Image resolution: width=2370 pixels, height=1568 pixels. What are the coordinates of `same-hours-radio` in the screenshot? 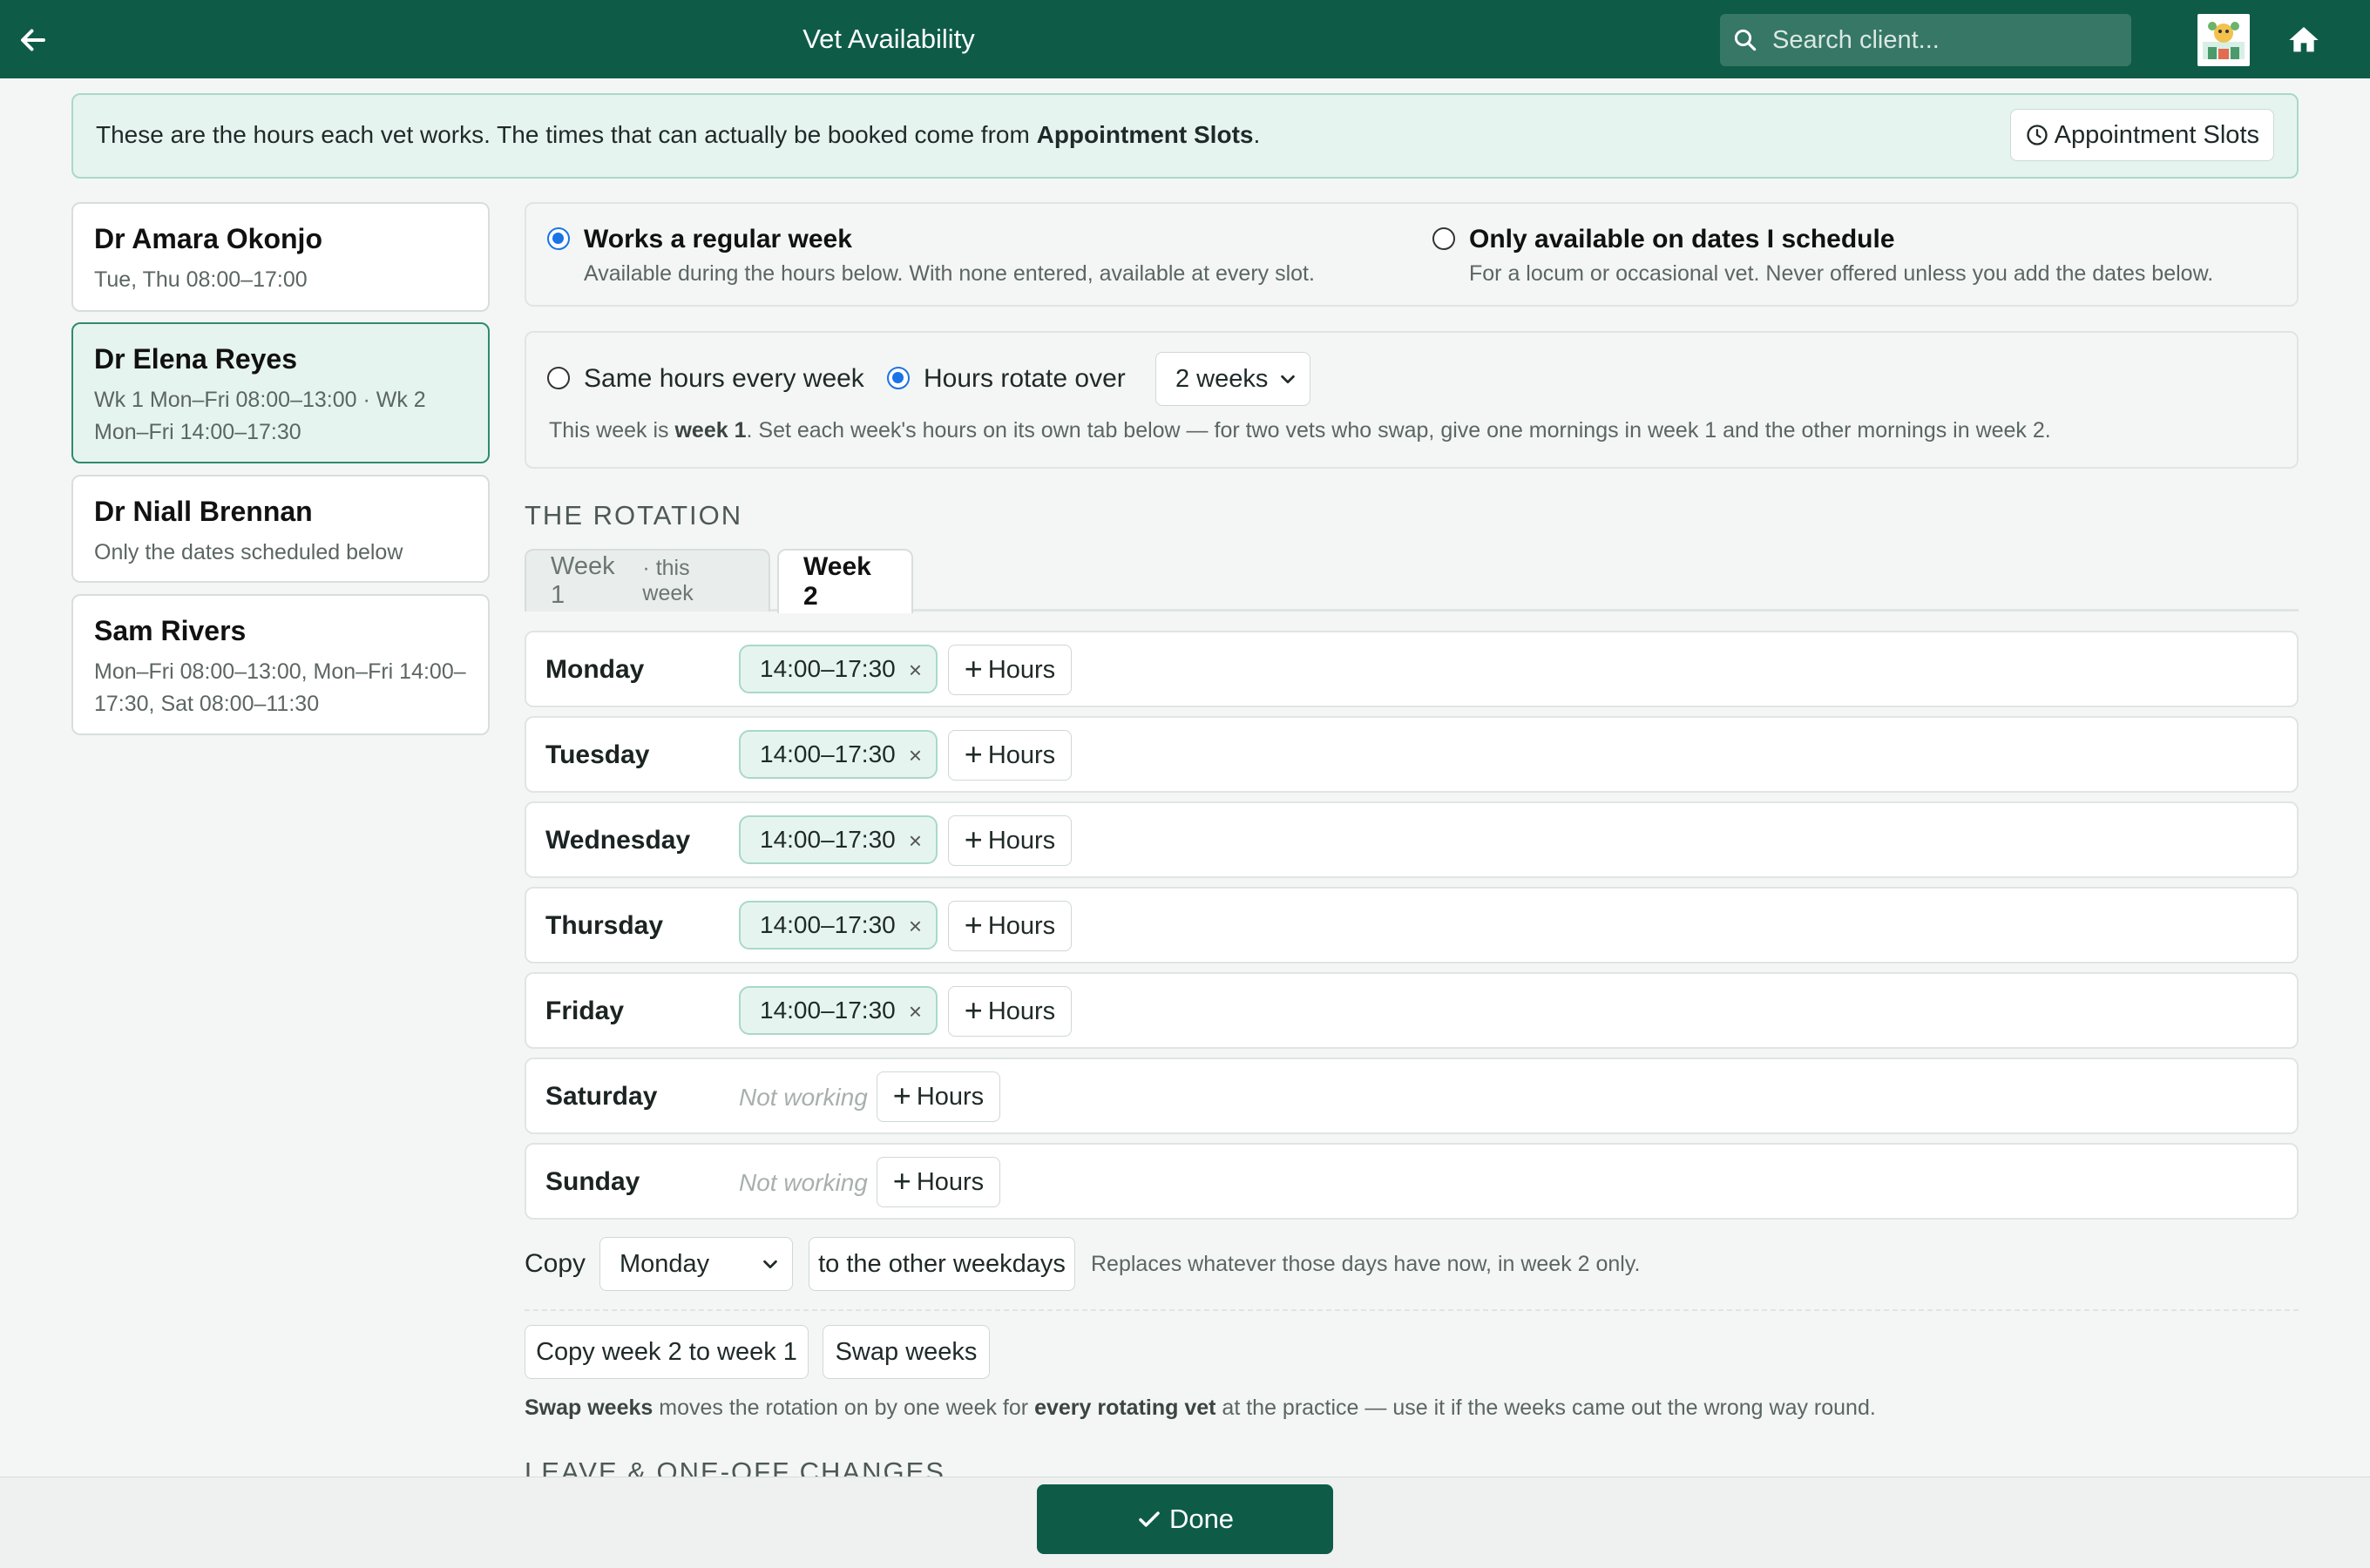 It's located at (558, 378).